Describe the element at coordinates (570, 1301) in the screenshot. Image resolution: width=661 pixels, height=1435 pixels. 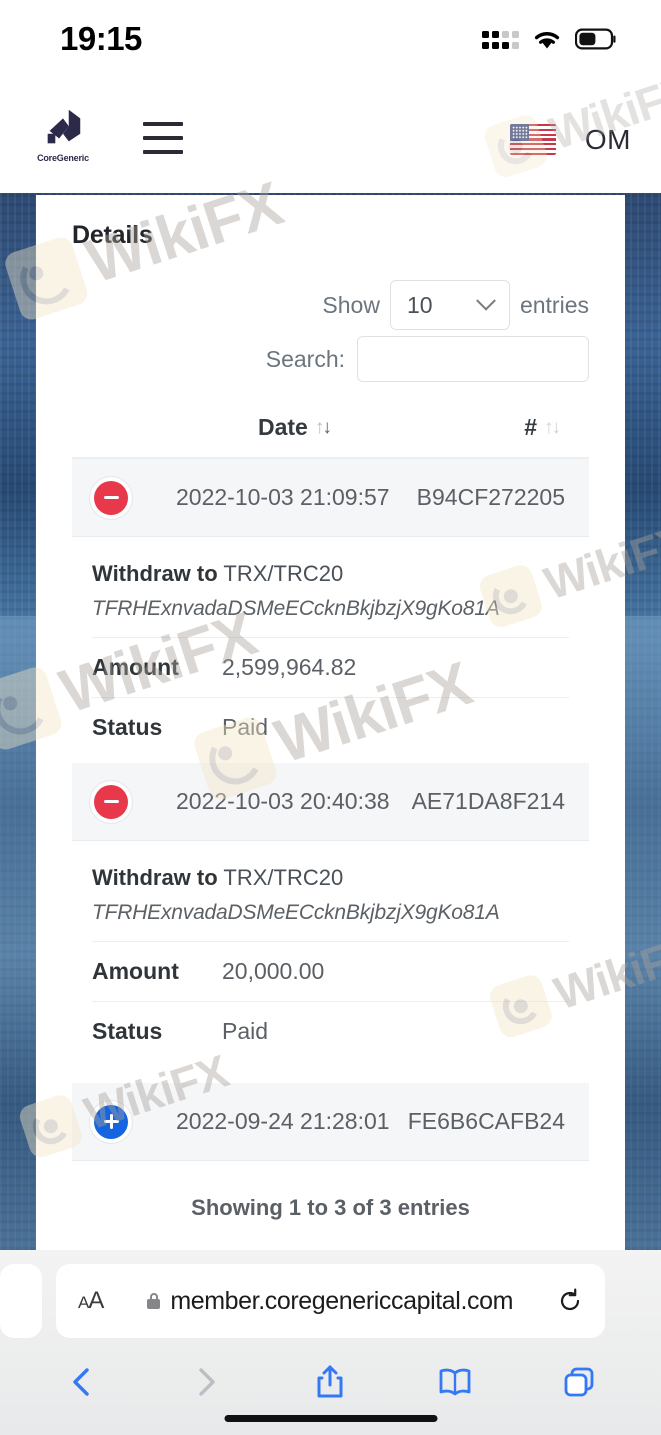
I see `reload-icon` at that location.